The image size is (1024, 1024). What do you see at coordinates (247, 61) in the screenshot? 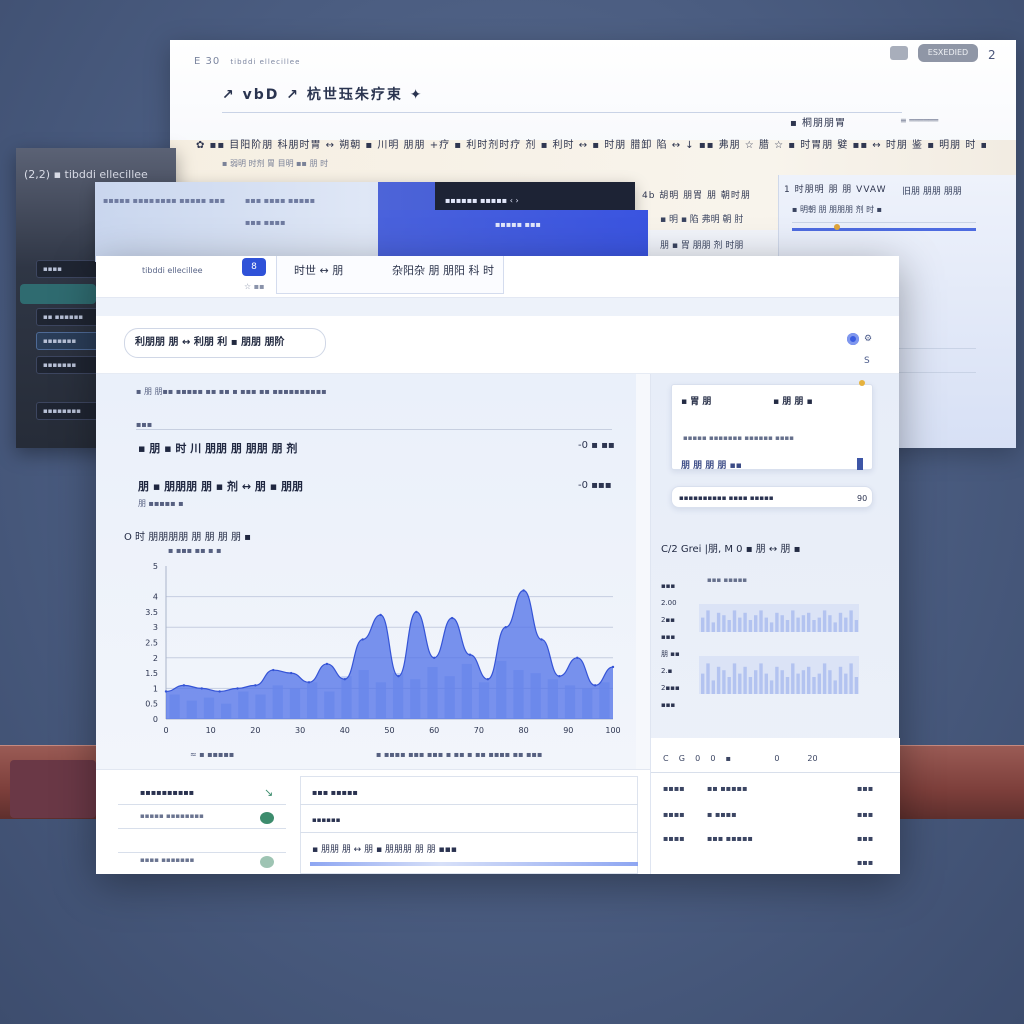
I see `back-window-logo: E 30 tibddi ellecillee` at bounding box center [247, 61].